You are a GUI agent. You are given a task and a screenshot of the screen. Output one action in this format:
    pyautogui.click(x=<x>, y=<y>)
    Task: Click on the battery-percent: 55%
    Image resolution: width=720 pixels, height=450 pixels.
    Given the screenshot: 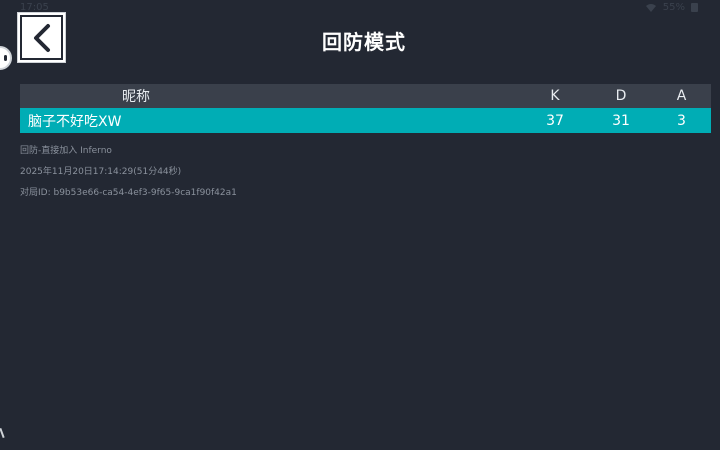 What is the action you would take?
    pyautogui.click(x=673, y=7)
    